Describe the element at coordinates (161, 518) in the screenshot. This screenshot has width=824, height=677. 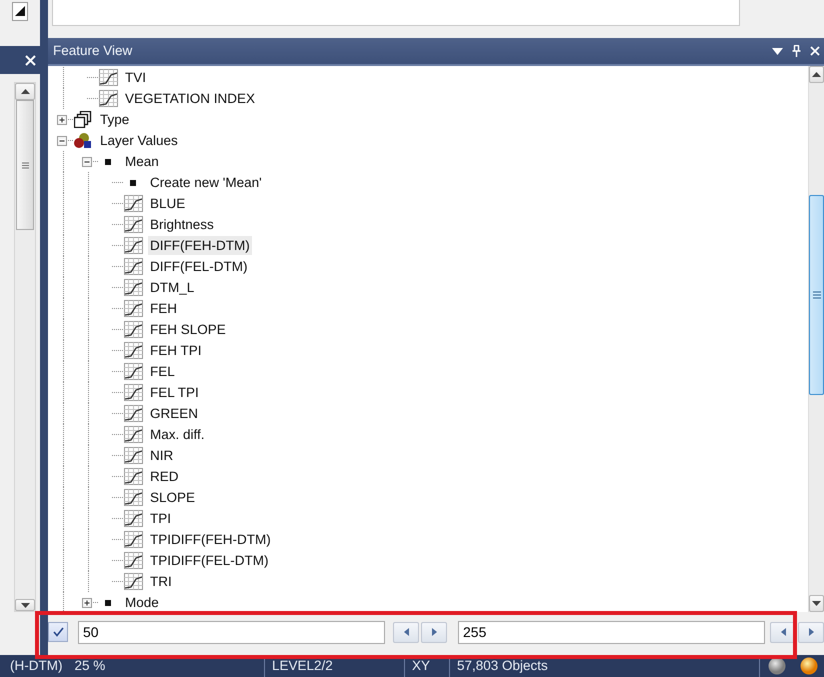
I see `tree-item: TPI` at that location.